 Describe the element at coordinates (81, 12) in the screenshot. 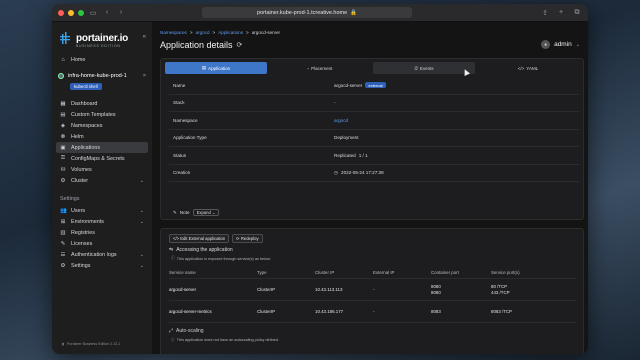

I see `maximize-window-button` at that location.